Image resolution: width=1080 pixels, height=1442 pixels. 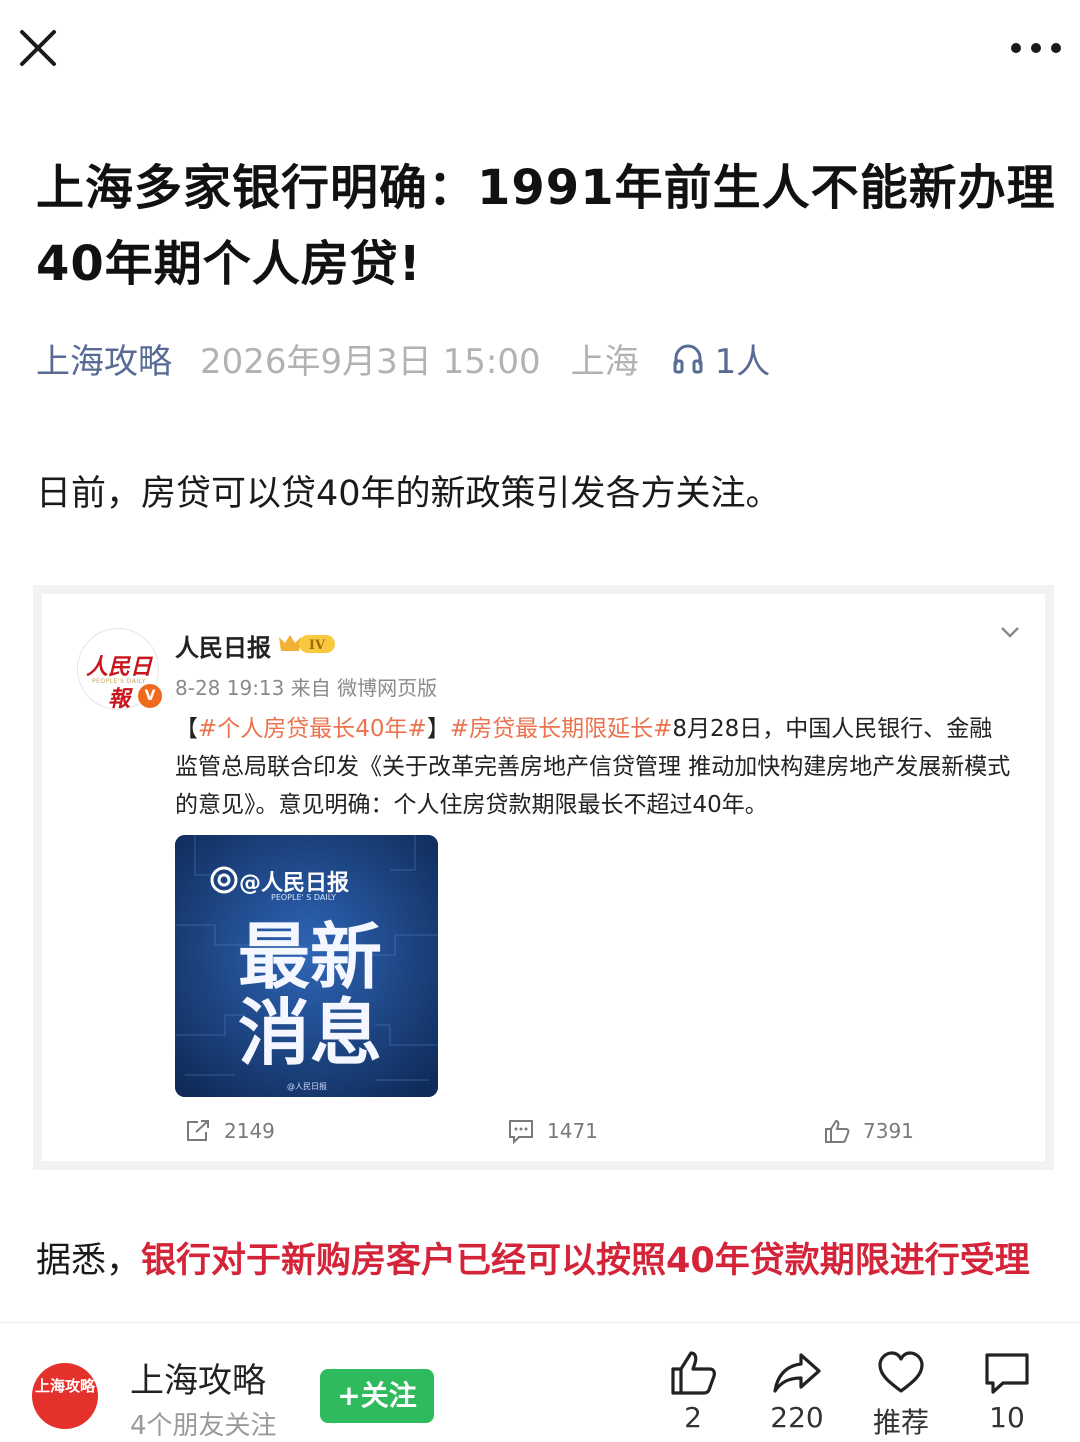 What do you see at coordinates (797, 1373) in the screenshot?
I see `share-arrow-icon` at bounding box center [797, 1373].